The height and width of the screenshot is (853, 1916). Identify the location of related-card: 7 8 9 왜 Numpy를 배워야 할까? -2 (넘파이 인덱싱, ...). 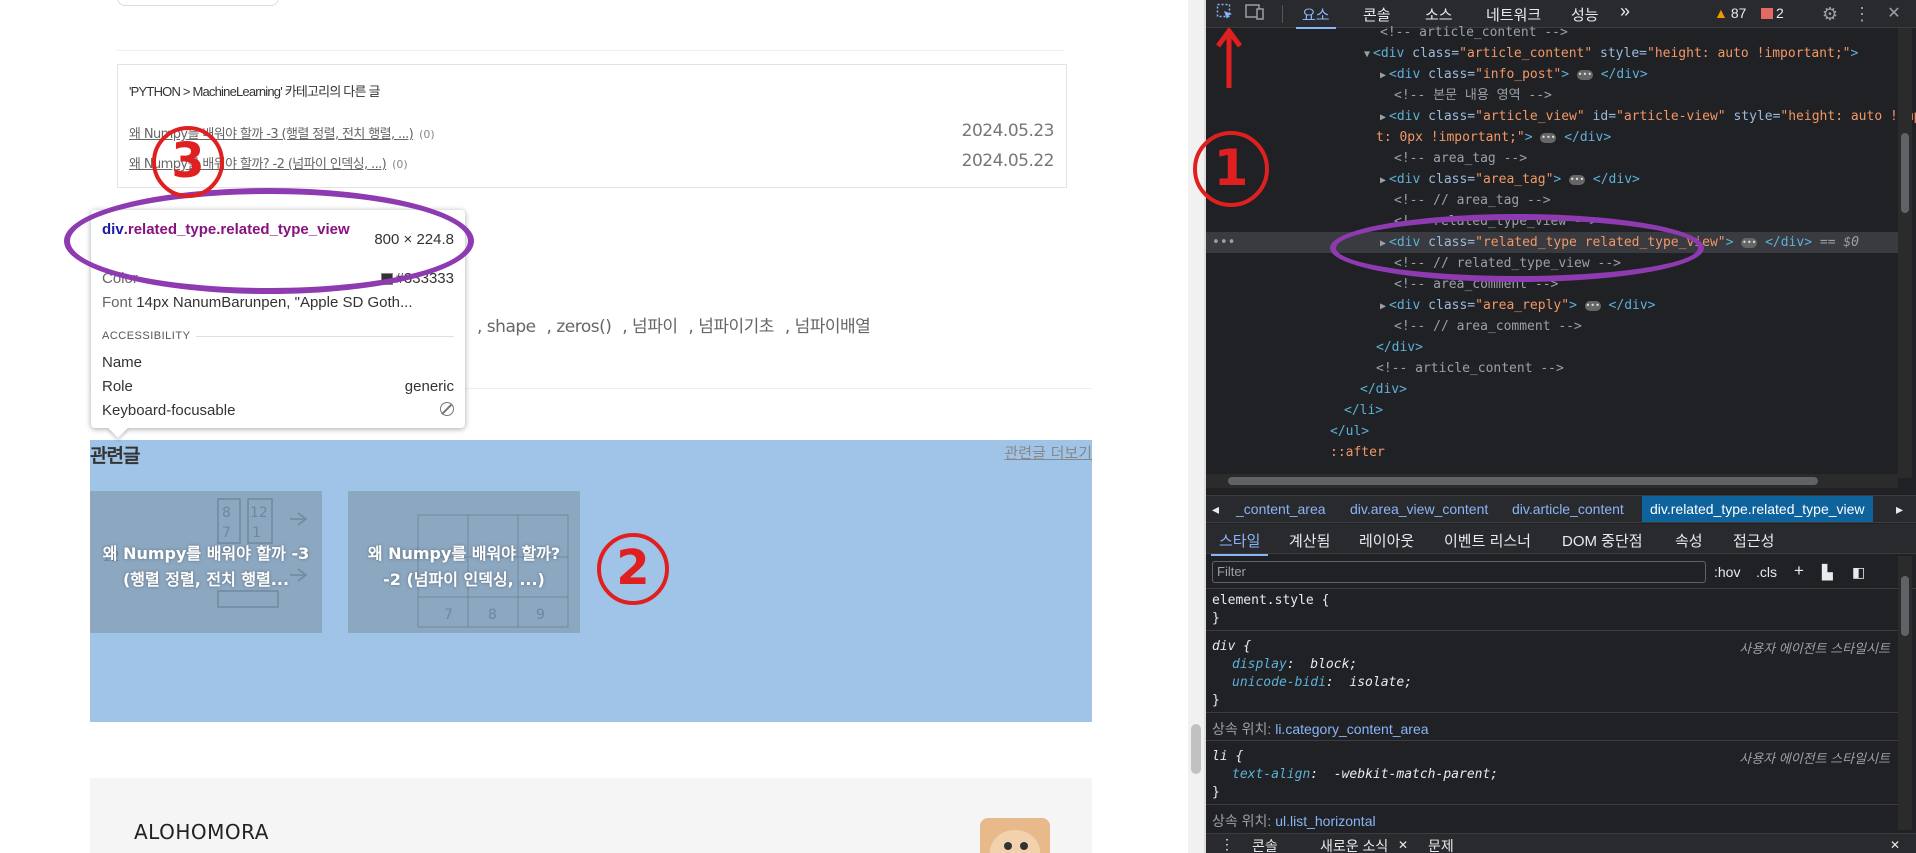
(464, 562).